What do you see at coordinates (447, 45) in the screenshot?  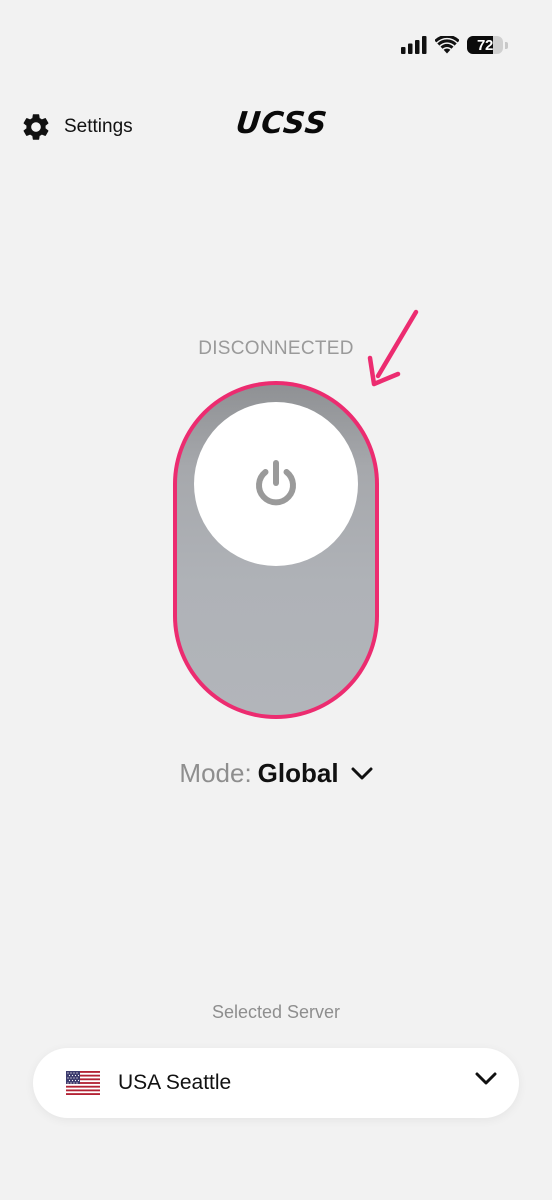 I see `wifi-icon` at bounding box center [447, 45].